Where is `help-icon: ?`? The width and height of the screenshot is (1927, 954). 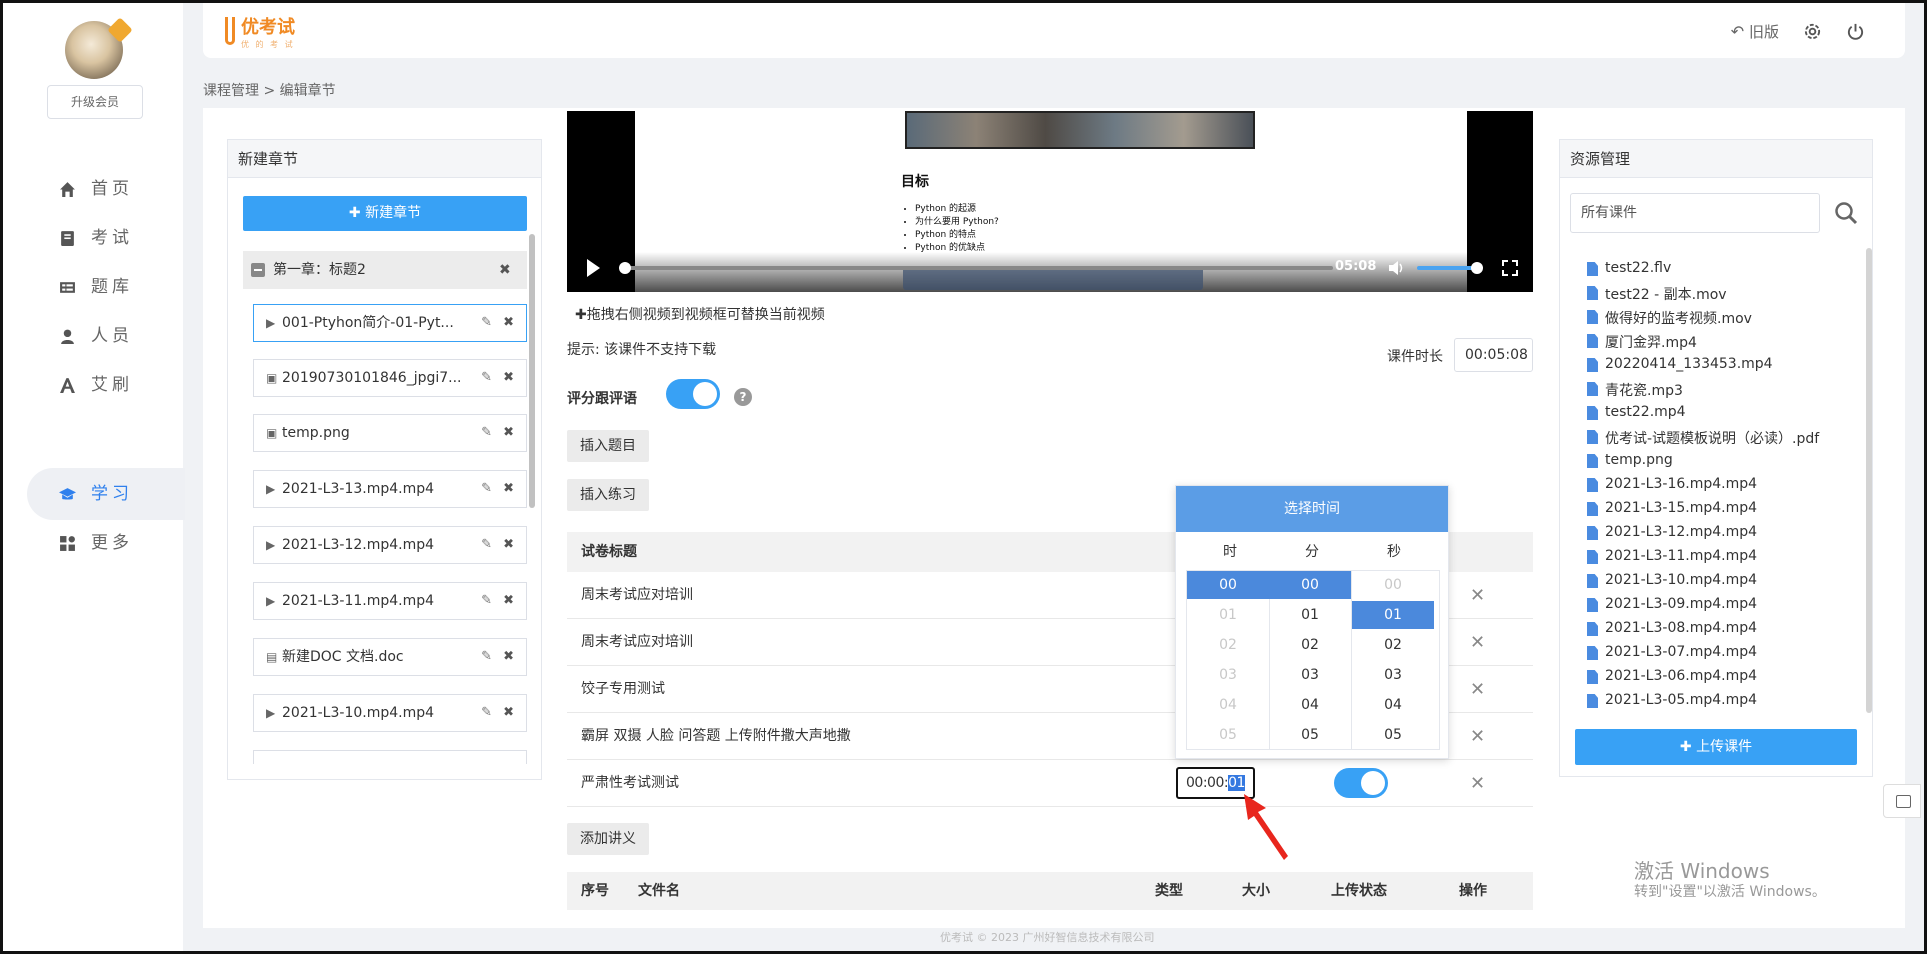 help-icon: ? is located at coordinates (743, 397).